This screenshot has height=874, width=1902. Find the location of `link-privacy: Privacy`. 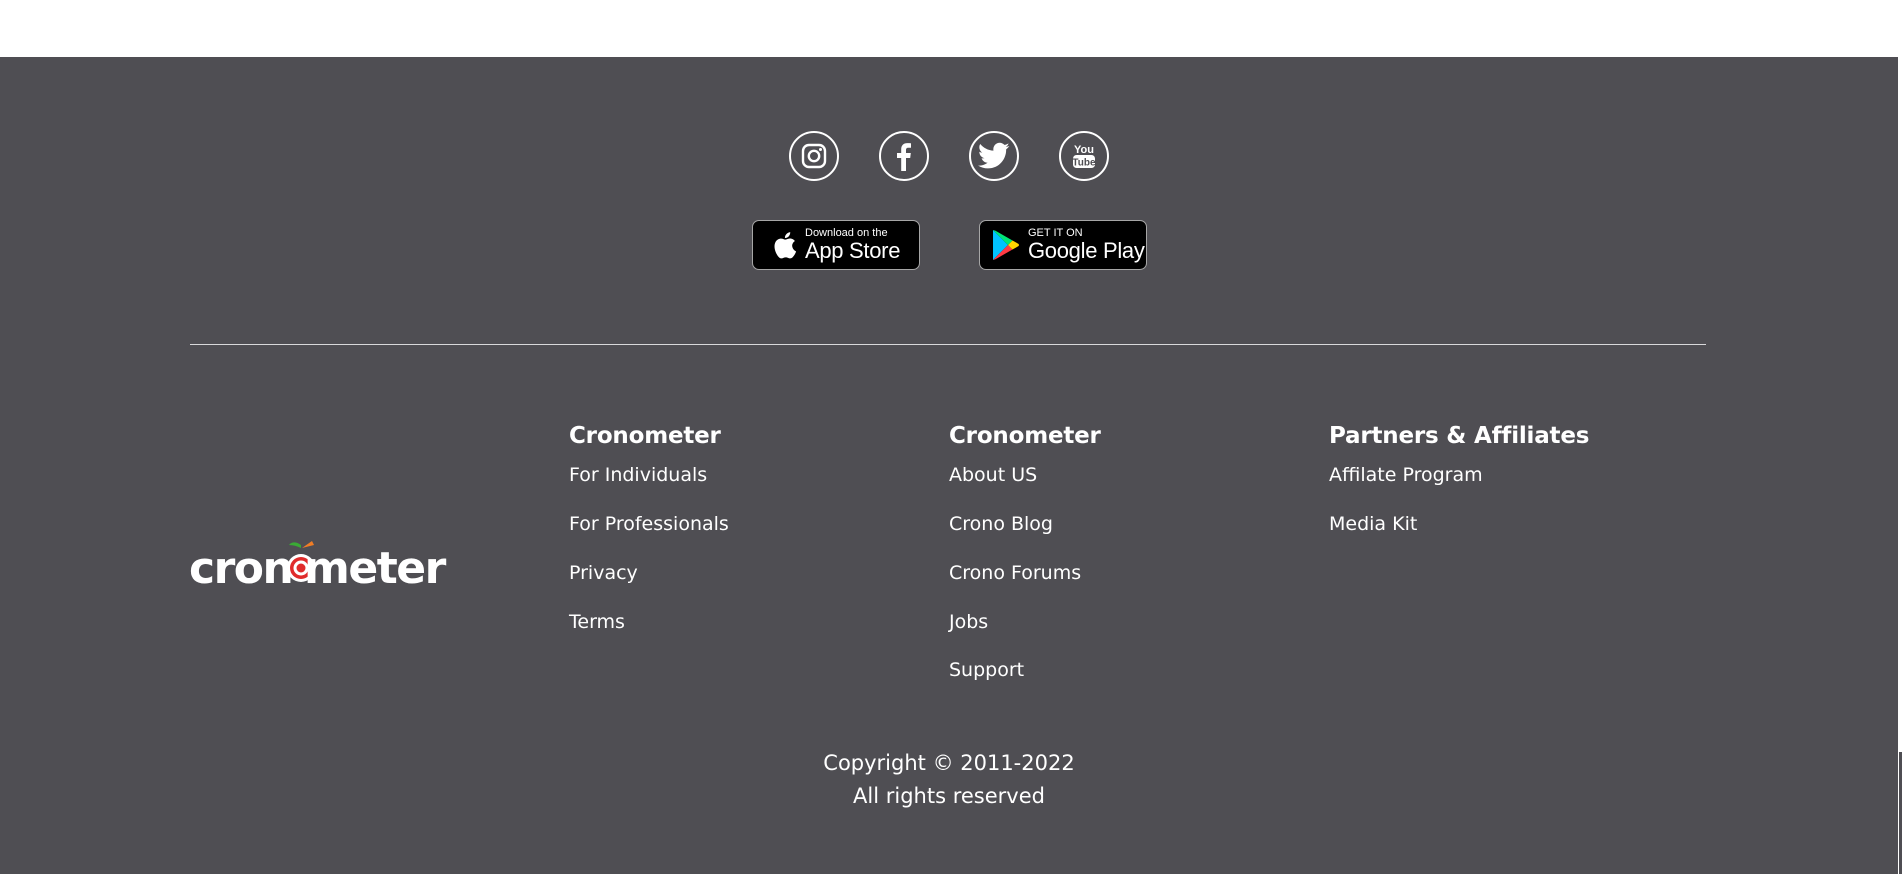

link-privacy: Privacy is located at coordinates (603, 573).